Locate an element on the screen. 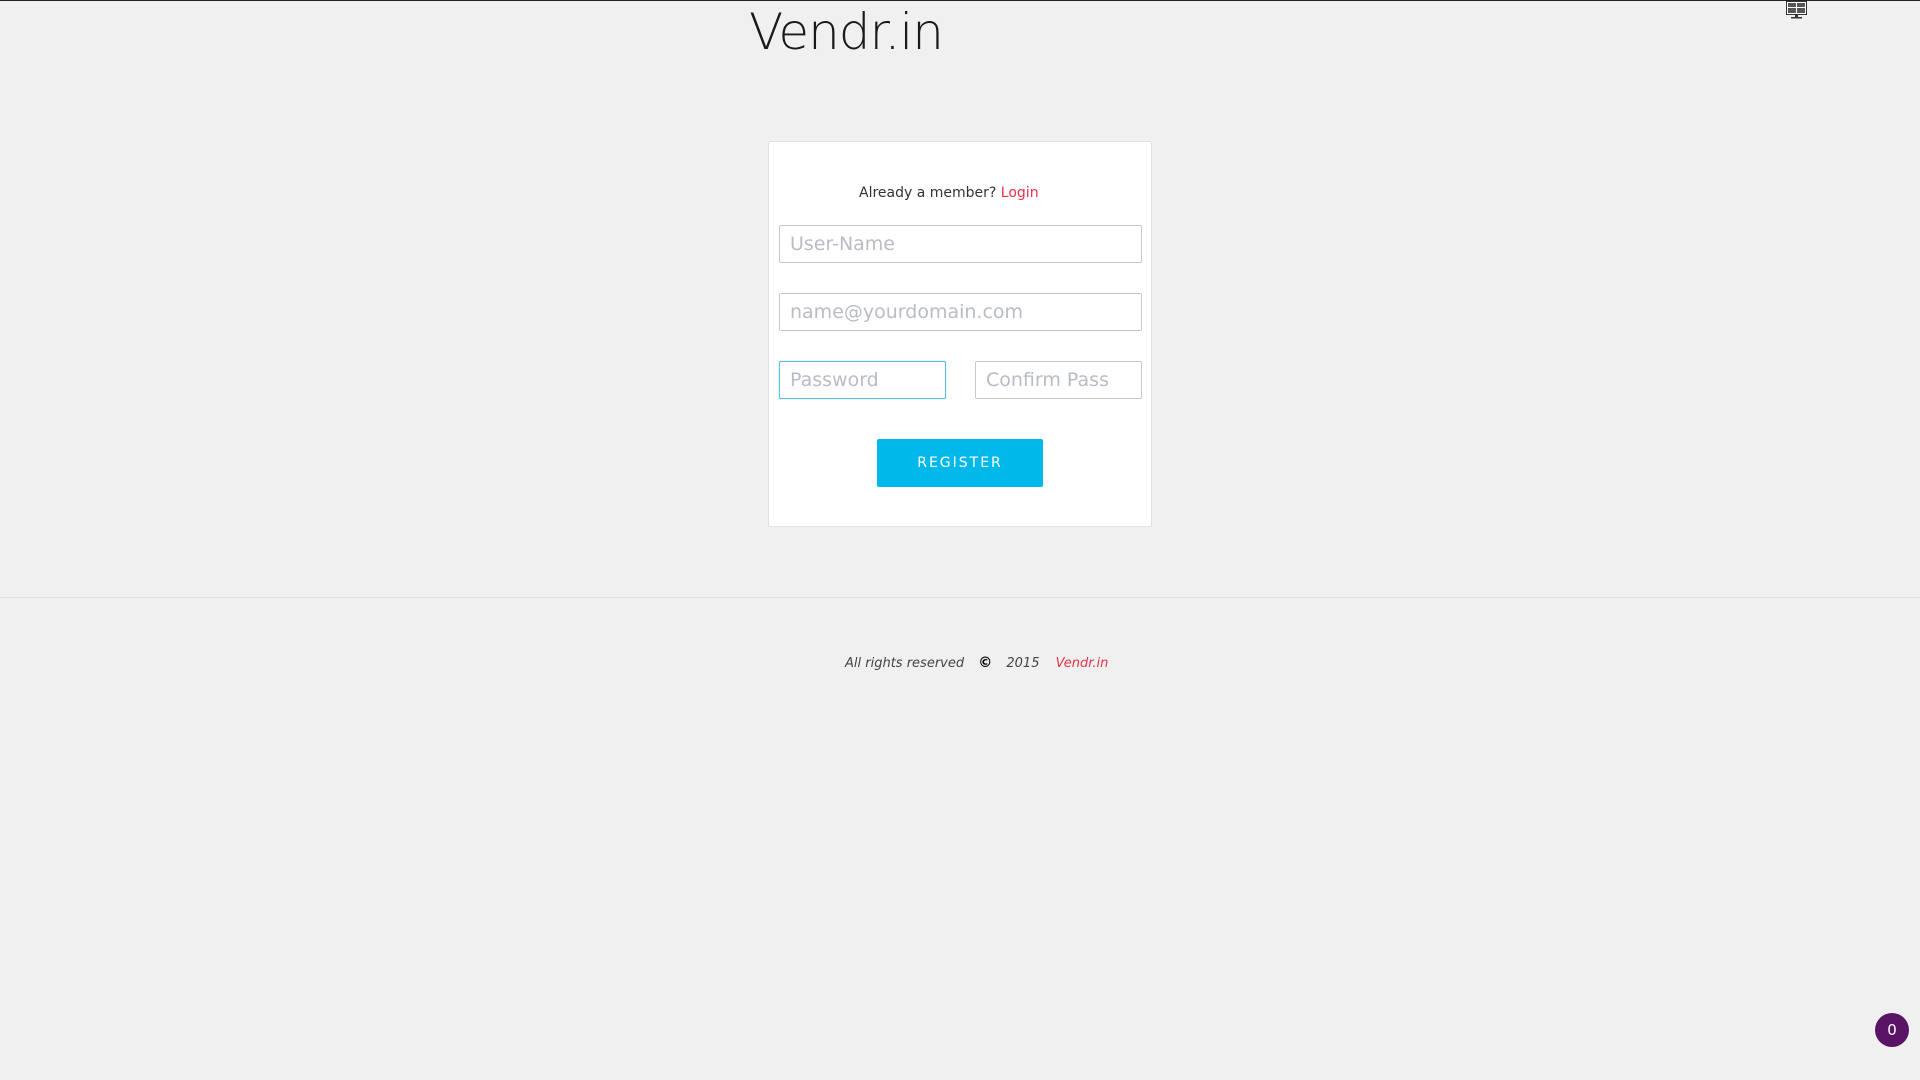 Image resolution: width=1920 pixels, height=1080 pixels. copyright-icon: © is located at coordinates (985, 663).